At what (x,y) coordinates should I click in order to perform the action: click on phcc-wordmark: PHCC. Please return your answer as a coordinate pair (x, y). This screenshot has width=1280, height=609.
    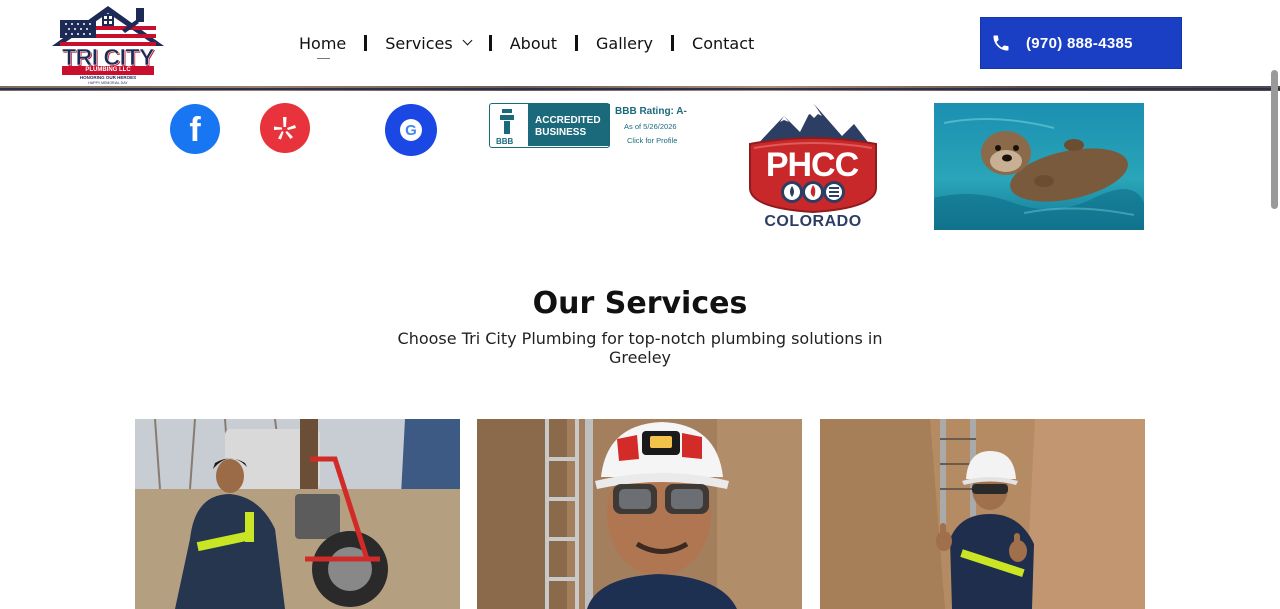
    Looking at the image, I should click on (812, 165).